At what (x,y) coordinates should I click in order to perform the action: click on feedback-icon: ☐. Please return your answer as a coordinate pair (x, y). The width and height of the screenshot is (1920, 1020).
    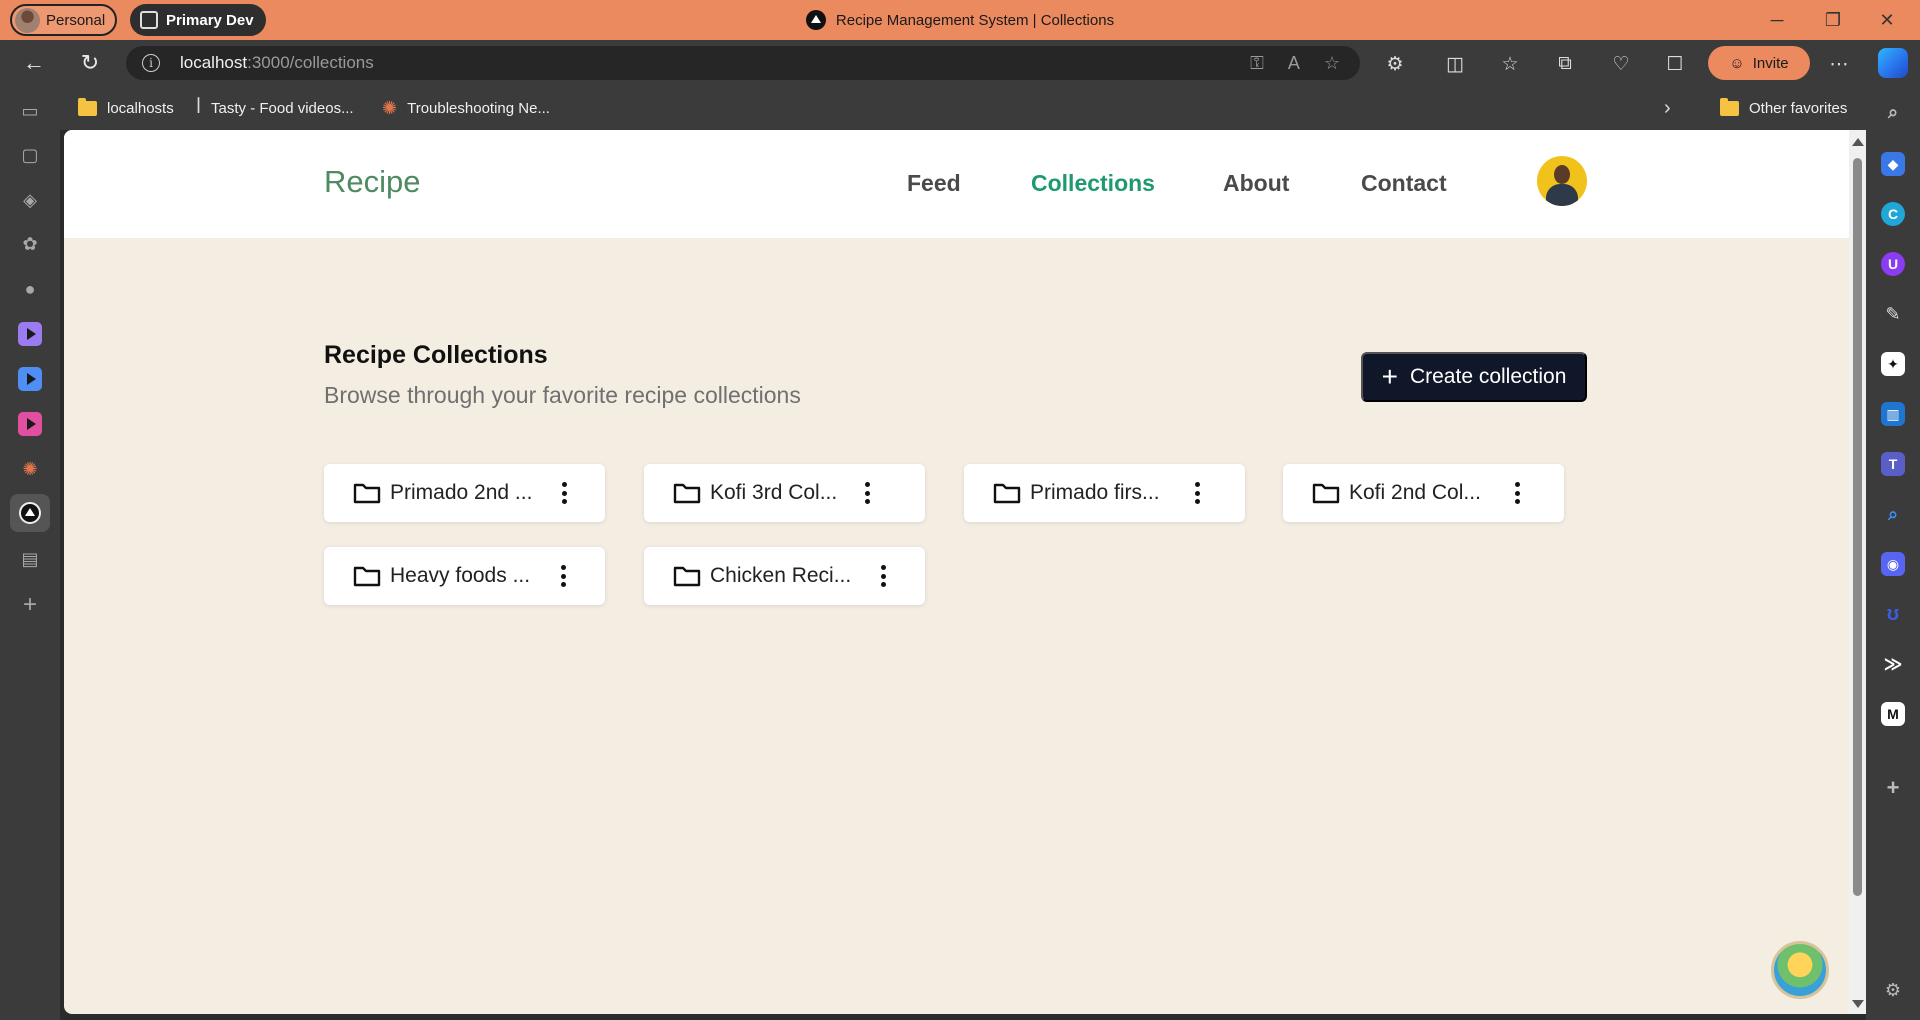
    Looking at the image, I should click on (1675, 64).